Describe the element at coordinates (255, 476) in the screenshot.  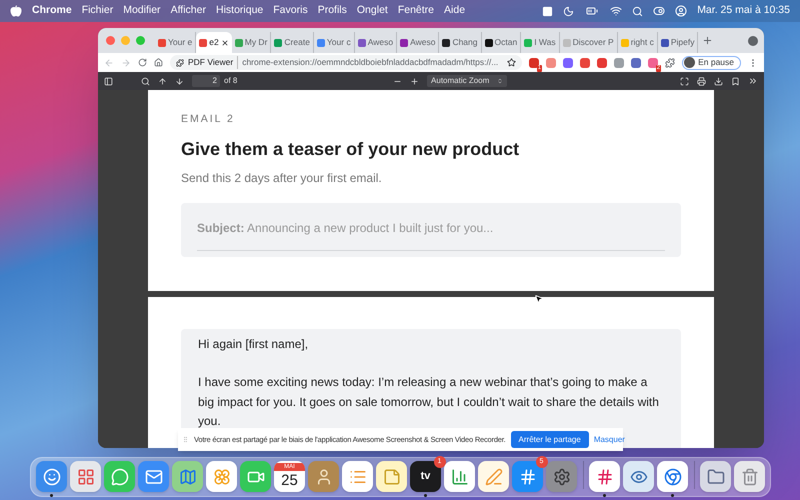
I see `video-camera-icon` at that location.